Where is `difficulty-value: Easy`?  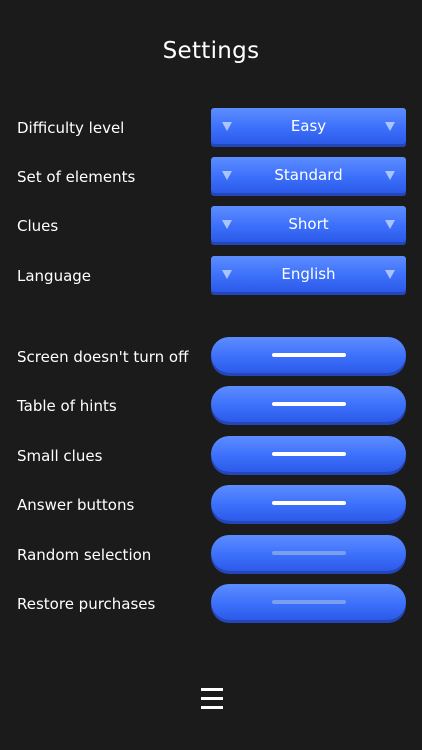 difficulty-value: Easy is located at coordinates (308, 126).